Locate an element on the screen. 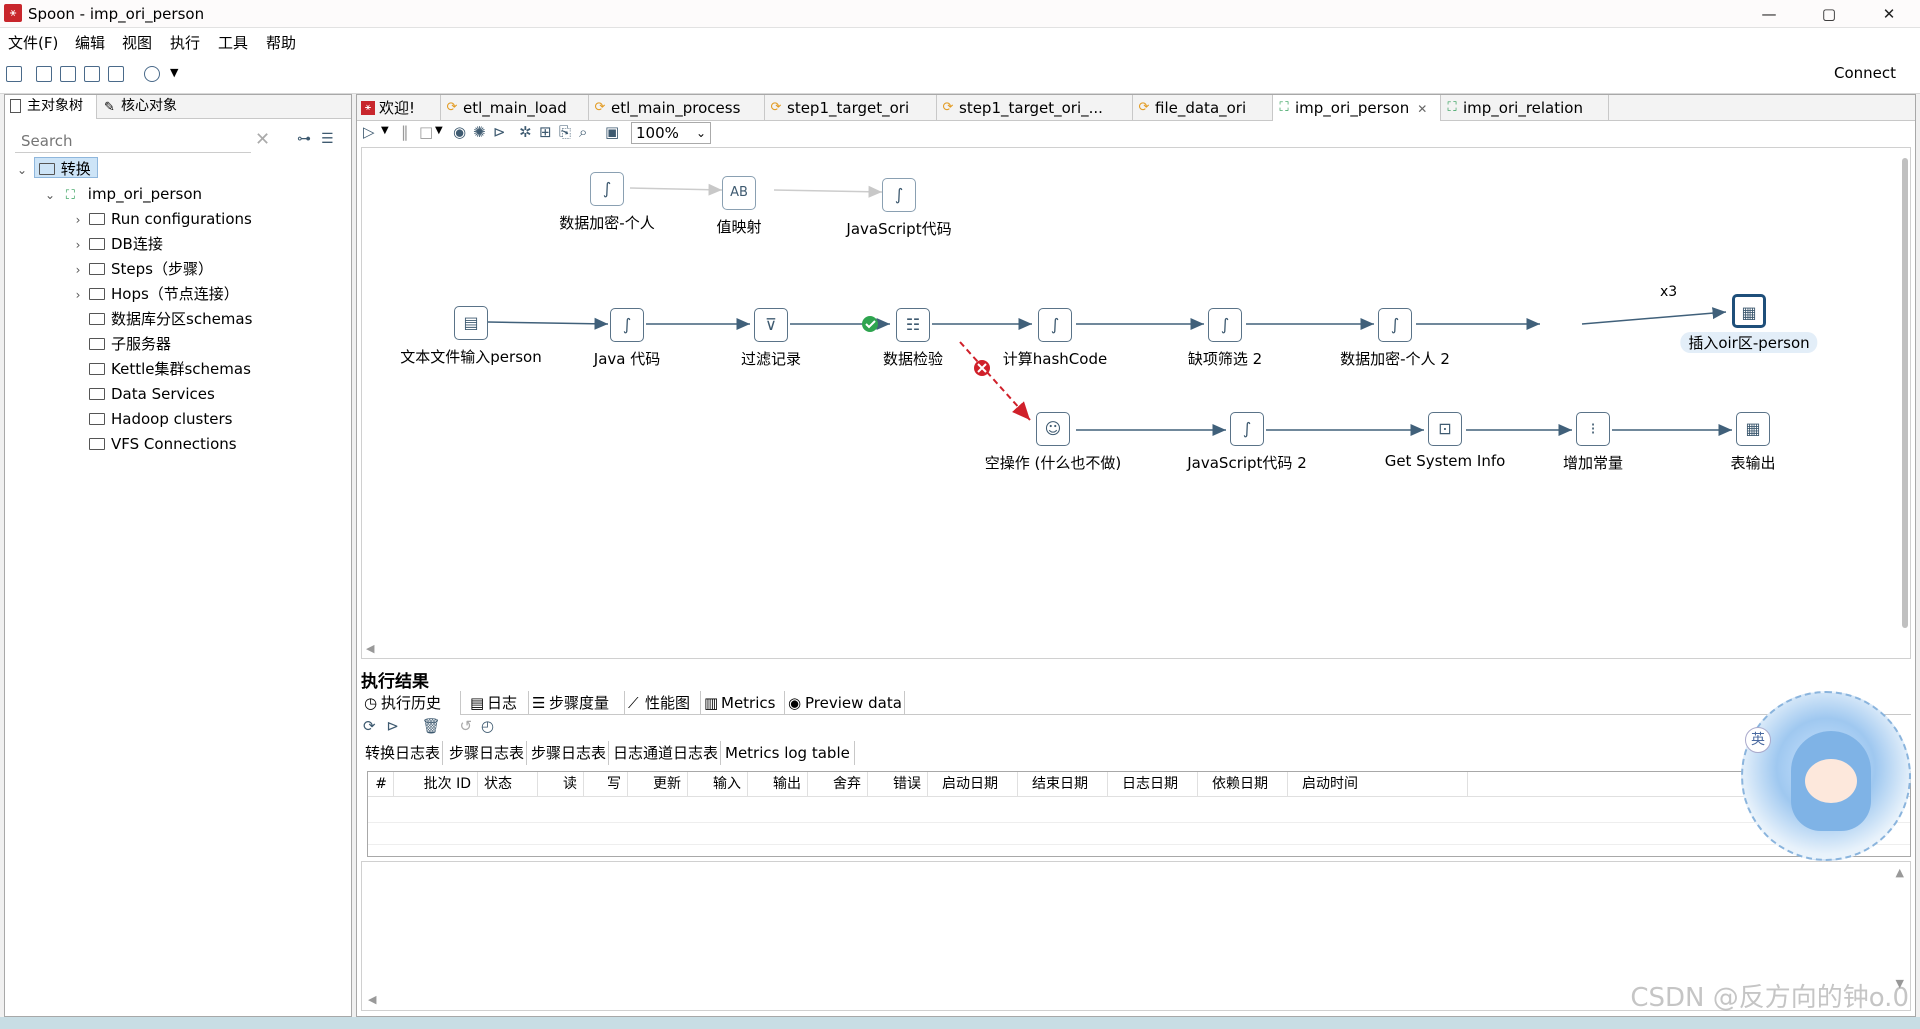 Image resolution: width=1920 pixels, height=1029 pixels. history-icon: ◴ is located at coordinates (487, 726).